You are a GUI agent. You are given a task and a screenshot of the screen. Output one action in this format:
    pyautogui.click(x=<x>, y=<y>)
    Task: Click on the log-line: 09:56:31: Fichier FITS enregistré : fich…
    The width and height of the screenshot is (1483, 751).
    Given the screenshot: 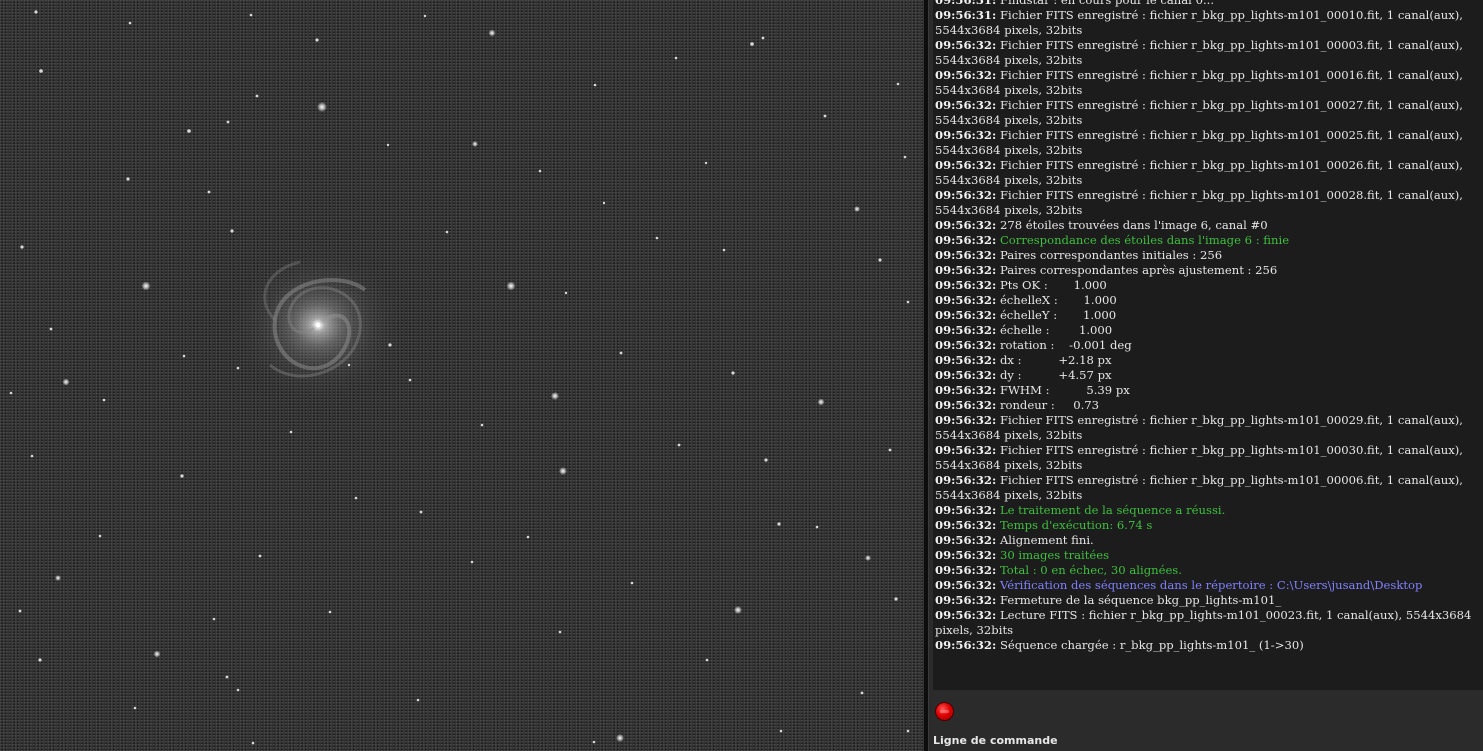 What is the action you would take?
    pyautogui.click(x=1209, y=15)
    